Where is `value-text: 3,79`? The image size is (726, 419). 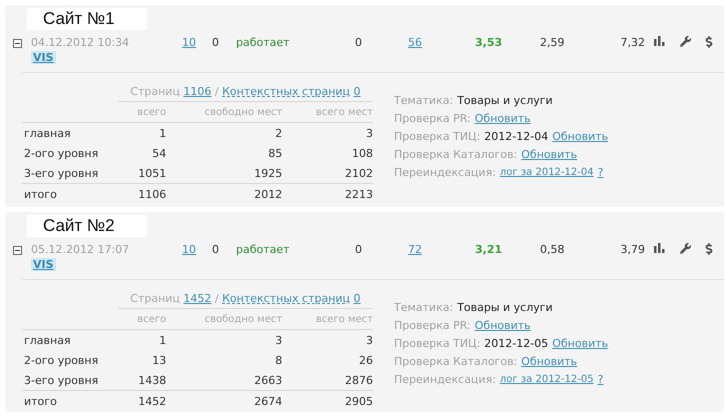
value-text: 3,79 is located at coordinates (632, 249).